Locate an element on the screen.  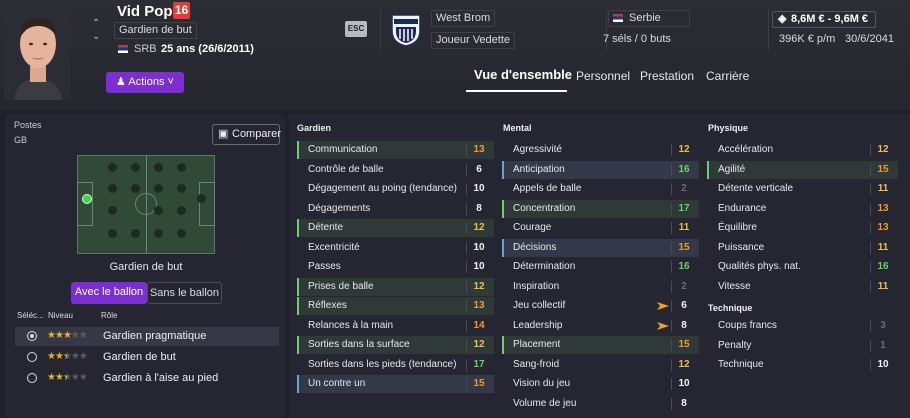
attribute-row-physique: Détente verticale 11 is located at coordinates (802, 189).